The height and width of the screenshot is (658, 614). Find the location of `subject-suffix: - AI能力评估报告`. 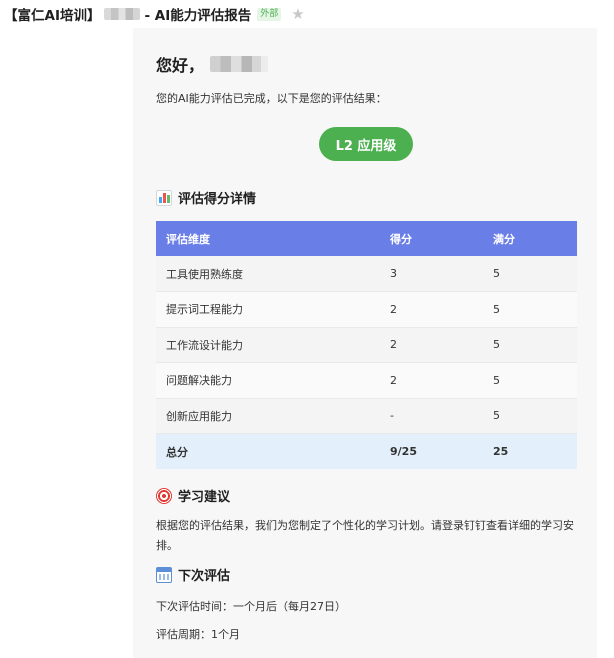

subject-suffix: - AI能力评估报告 is located at coordinates (198, 16).